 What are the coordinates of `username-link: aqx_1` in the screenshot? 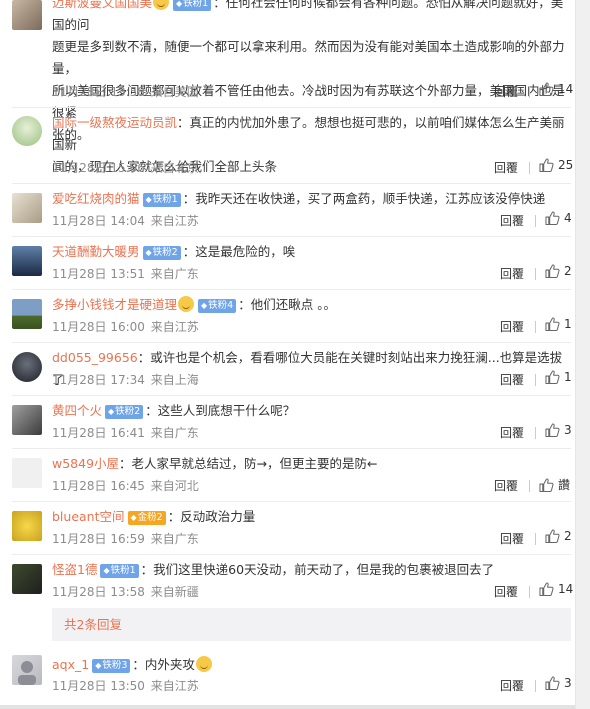 It's located at (70, 664).